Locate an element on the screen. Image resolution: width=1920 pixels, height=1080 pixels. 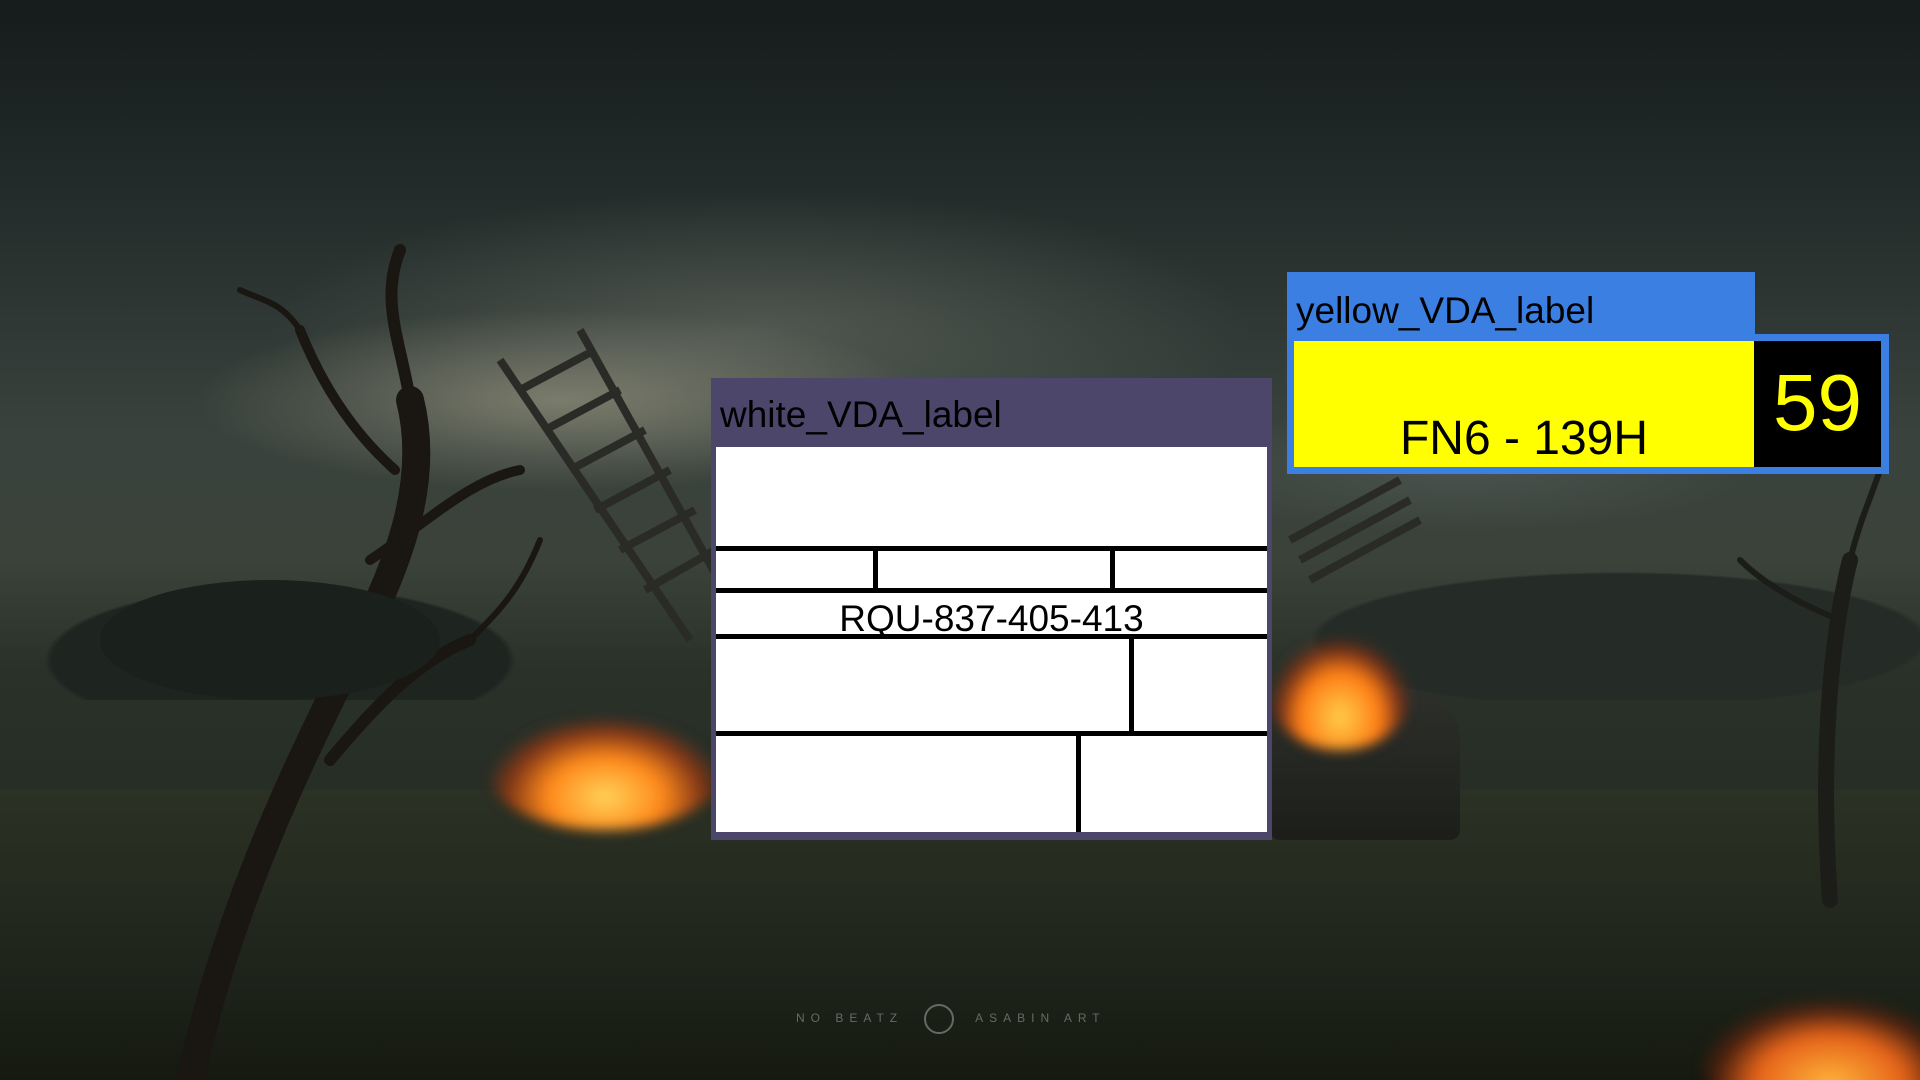
yellow-label-field: FN6 - 139H is located at coordinates (1524, 404).